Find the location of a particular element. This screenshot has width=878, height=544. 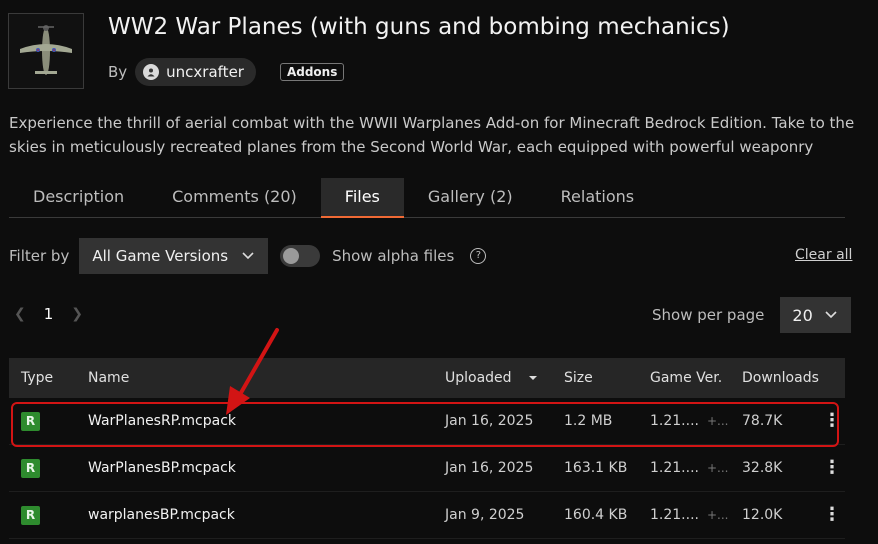

clear-all-link: Clear all is located at coordinates (823, 255).